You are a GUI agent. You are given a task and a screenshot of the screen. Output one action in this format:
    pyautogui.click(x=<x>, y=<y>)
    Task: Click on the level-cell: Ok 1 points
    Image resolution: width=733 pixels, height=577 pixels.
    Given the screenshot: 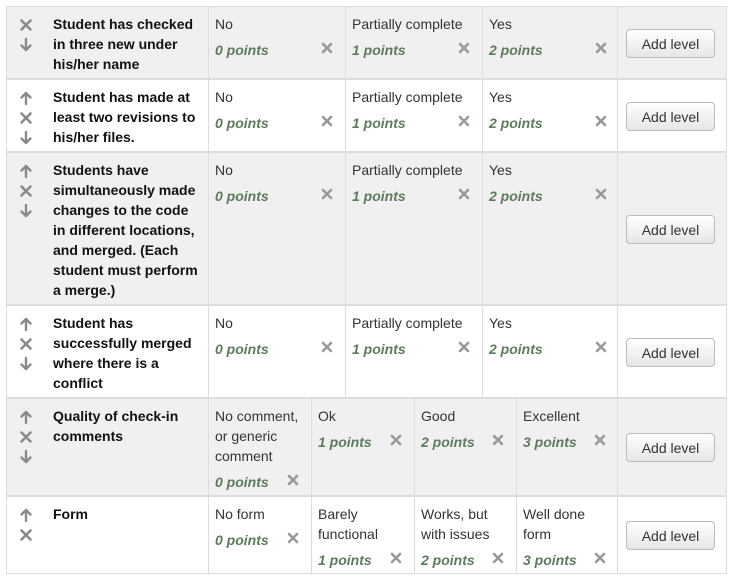 What is the action you would take?
    pyautogui.click(x=362, y=447)
    